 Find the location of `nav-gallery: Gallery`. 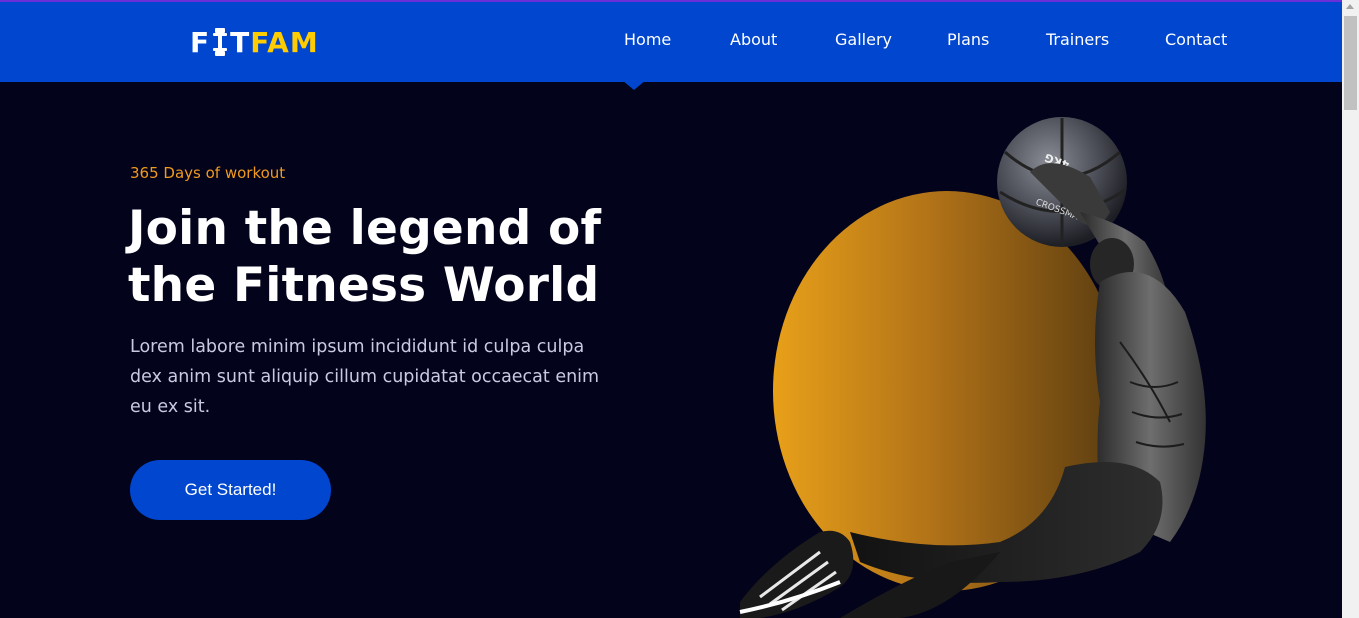

nav-gallery: Gallery is located at coordinates (863, 39).